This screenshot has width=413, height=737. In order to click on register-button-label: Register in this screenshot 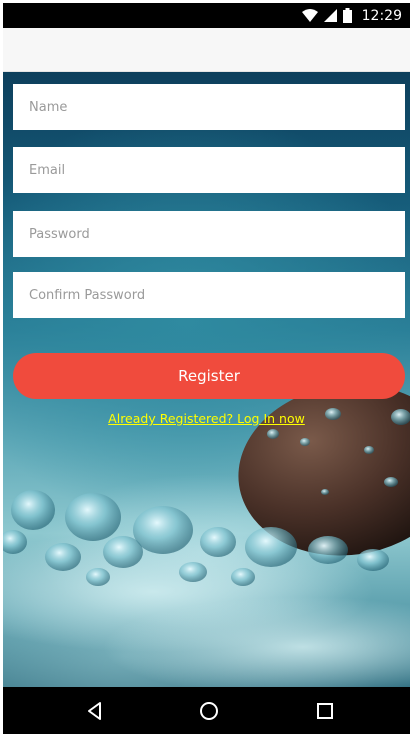, I will do `click(209, 376)`.